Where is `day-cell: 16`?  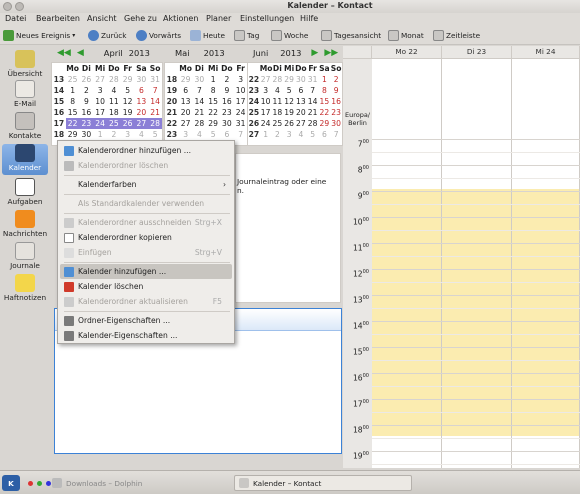 day-cell: 16 is located at coordinates (336, 101).